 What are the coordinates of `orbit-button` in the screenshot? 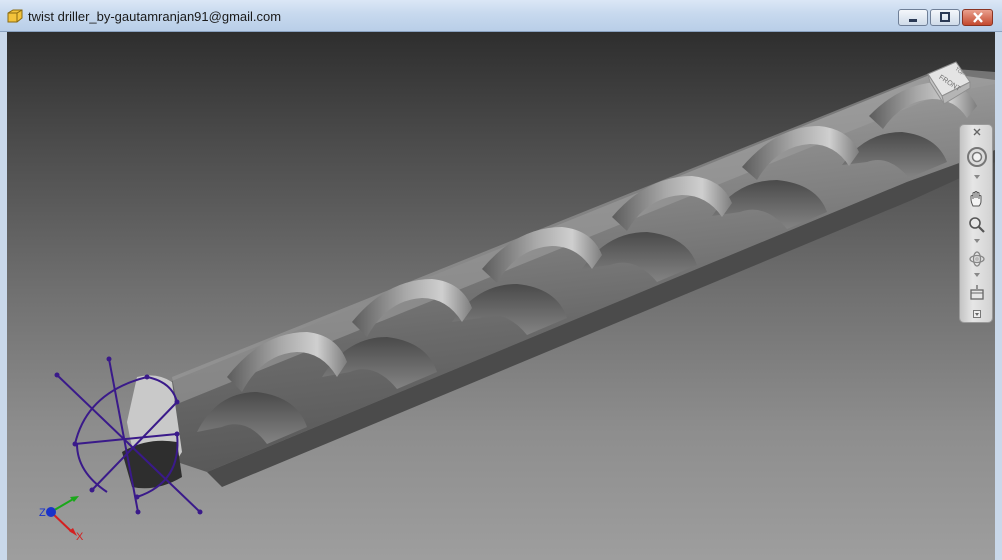 It's located at (977, 259).